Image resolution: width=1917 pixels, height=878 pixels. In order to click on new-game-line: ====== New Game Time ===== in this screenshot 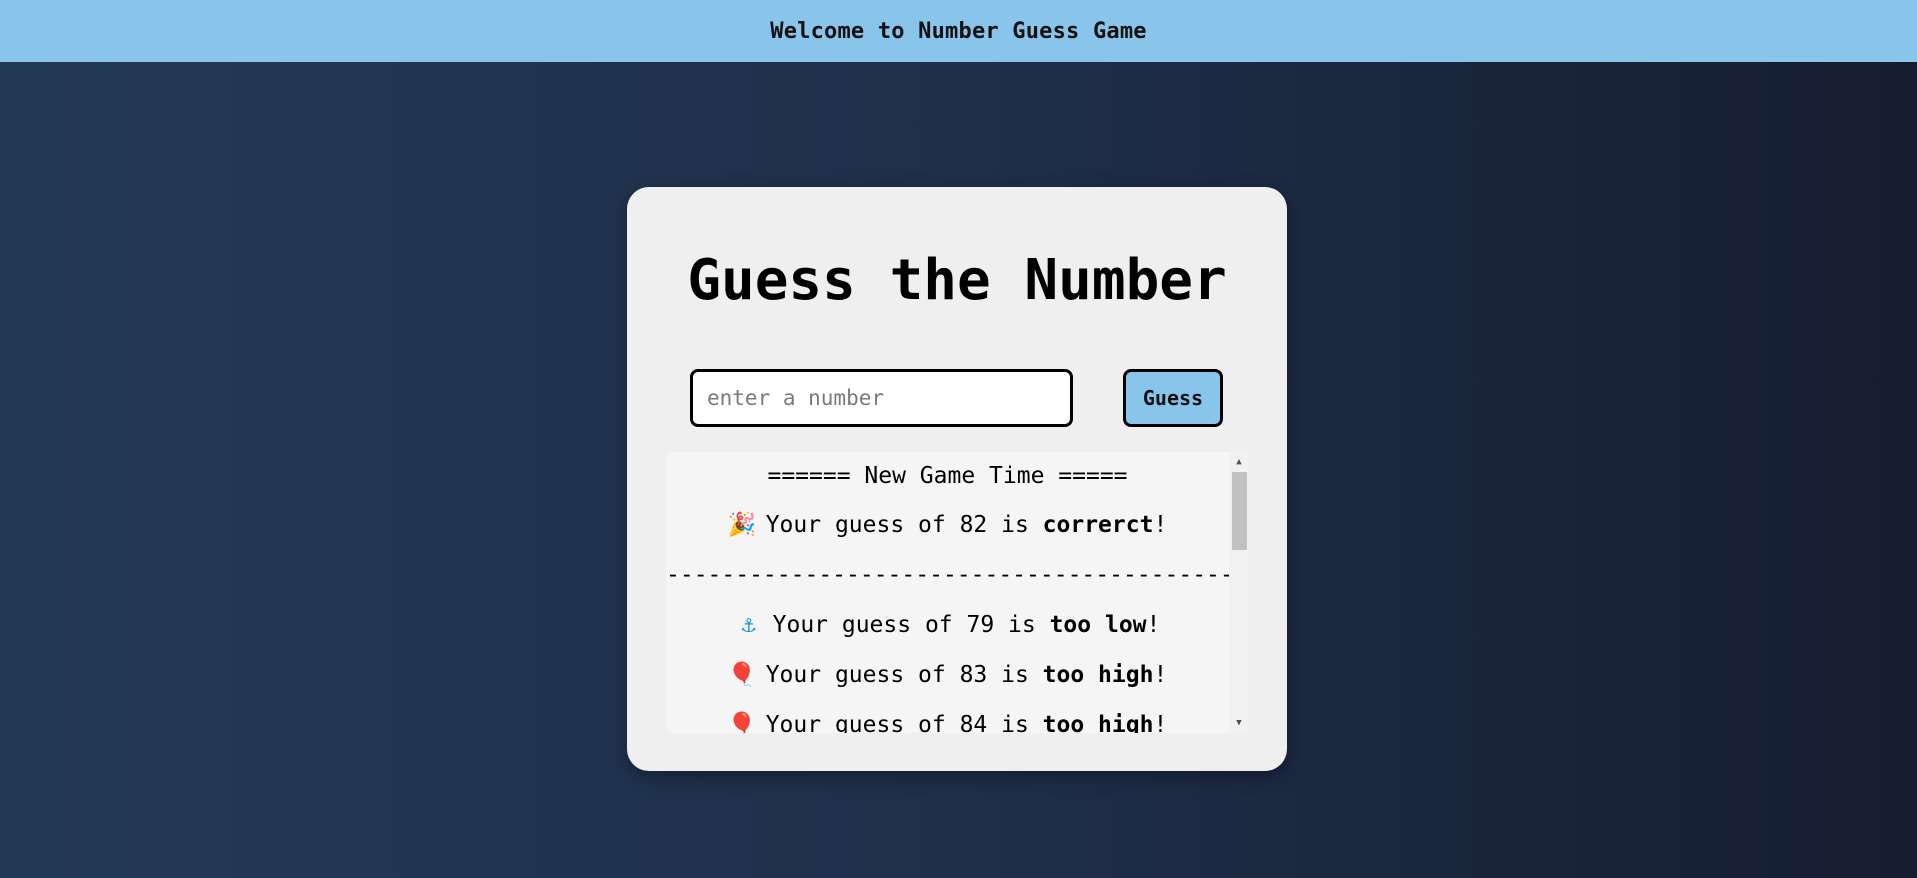, I will do `click(947, 476)`.